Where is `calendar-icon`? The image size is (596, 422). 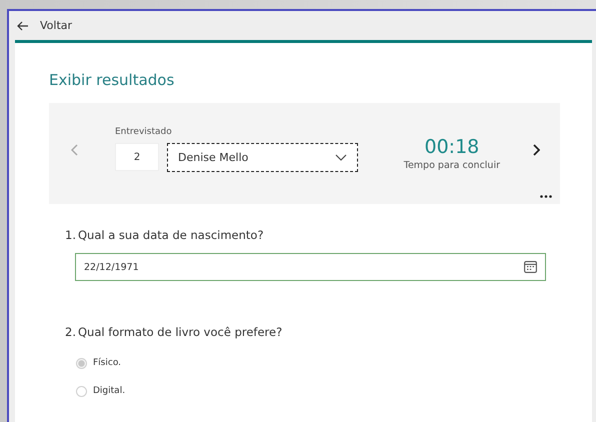
calendar-icon is located at coordinates (530, 267).